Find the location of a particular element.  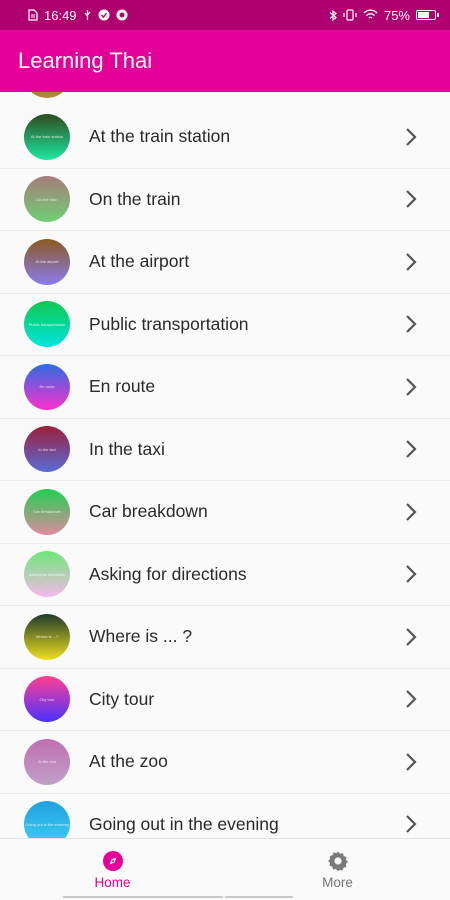

lesson-thumbnail: At the train station is located at coordinates (47, 136).